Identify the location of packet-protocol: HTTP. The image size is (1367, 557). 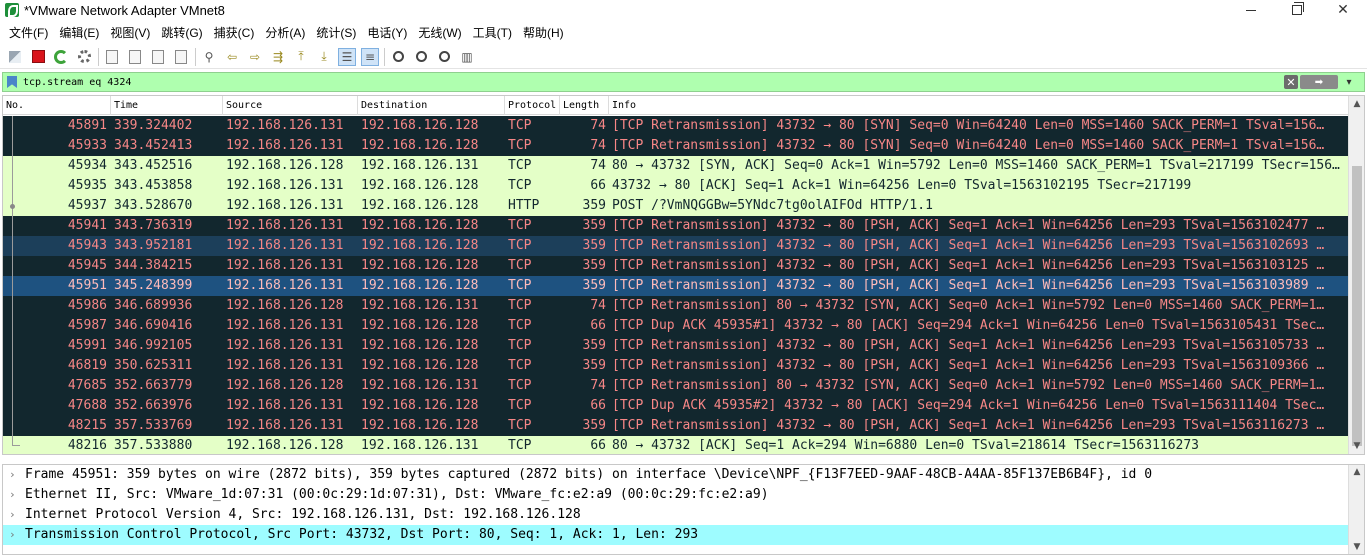
(524, 205).